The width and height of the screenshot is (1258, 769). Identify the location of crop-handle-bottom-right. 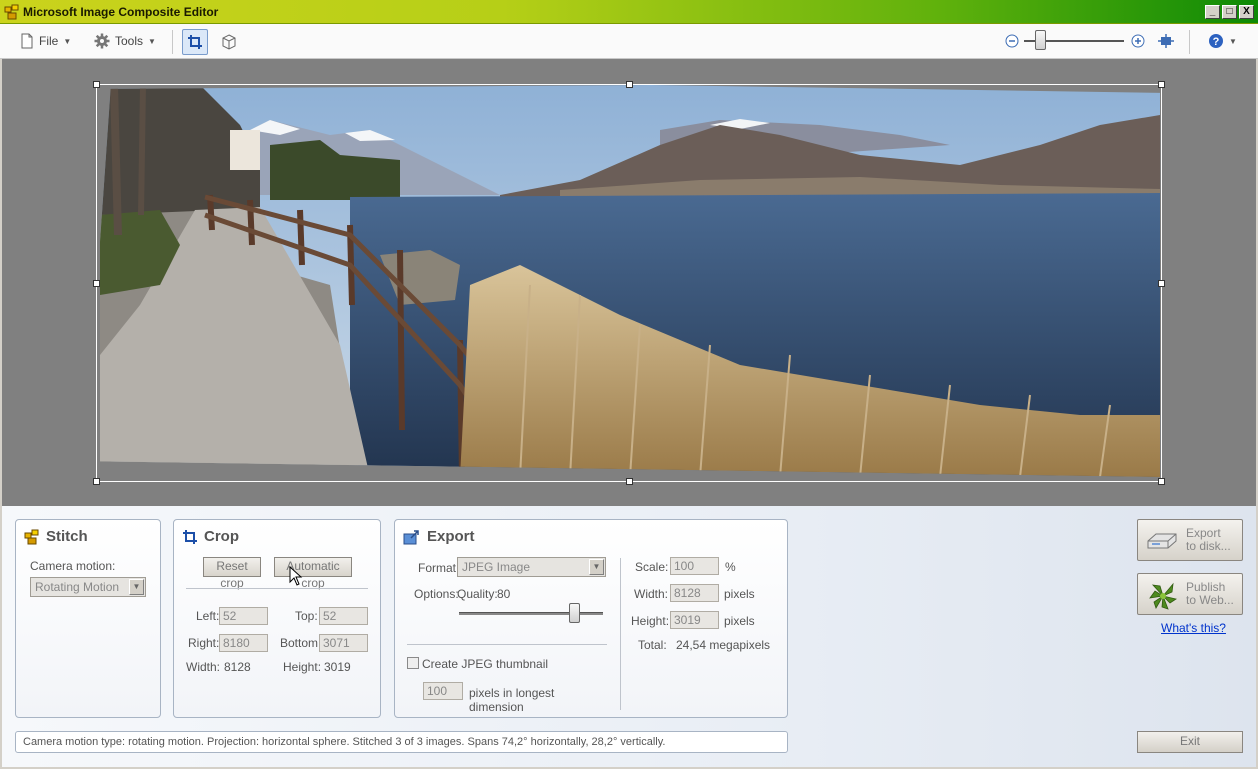
(1161, 481).